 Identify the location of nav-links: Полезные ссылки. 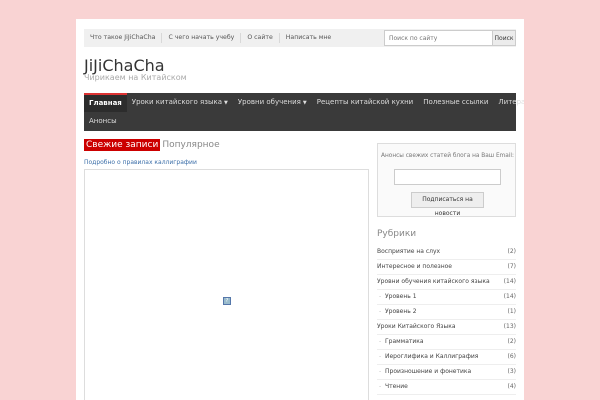
(455, 102).